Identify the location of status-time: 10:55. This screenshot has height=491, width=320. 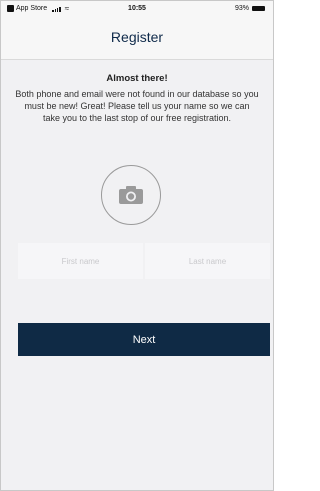
(137, 8).